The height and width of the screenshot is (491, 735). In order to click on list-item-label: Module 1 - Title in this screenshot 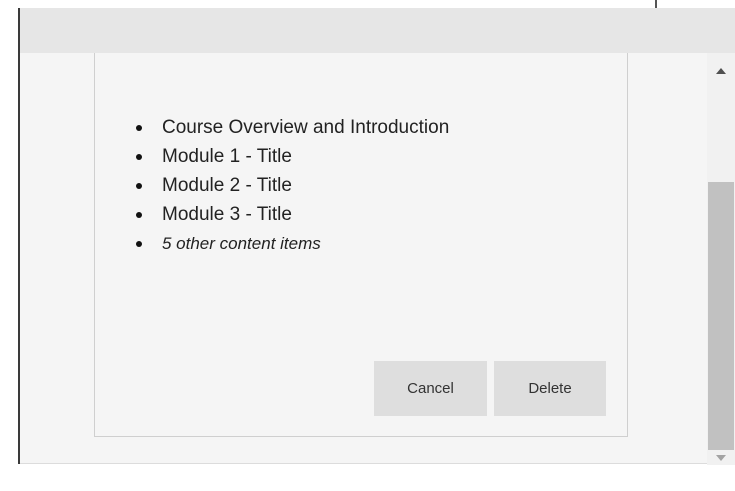, I will do `click(227, 156)`.